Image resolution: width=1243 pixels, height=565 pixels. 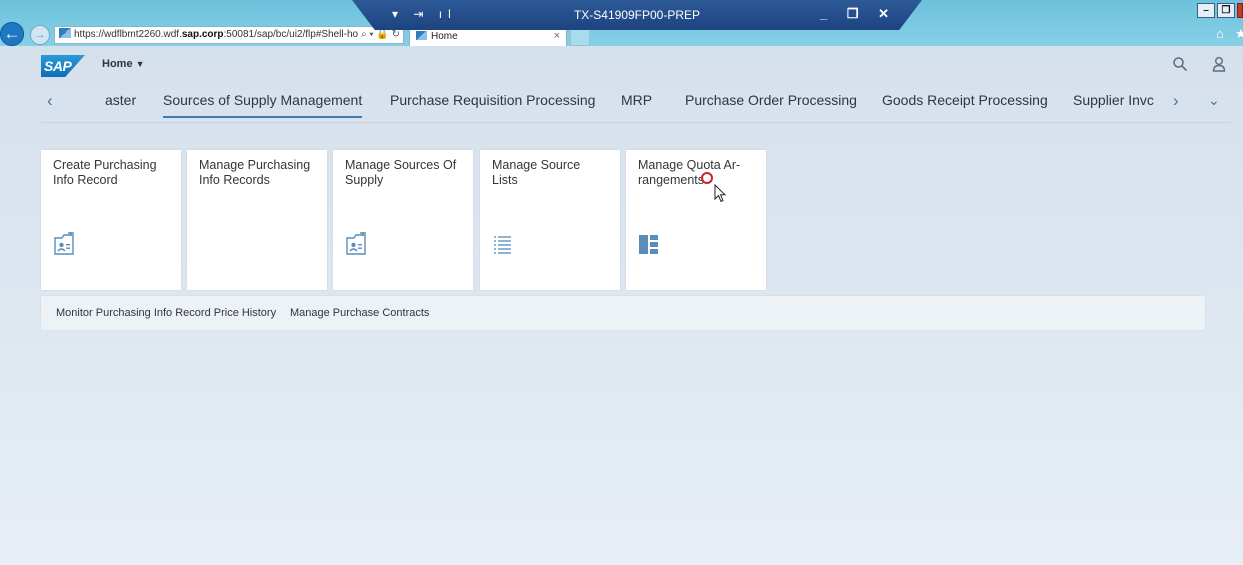 What do you see at coordinates (858, 14) in the screenshot?
I see `rdp-window-controls: _ ❐ ✕` at bounding box center [858, 14].